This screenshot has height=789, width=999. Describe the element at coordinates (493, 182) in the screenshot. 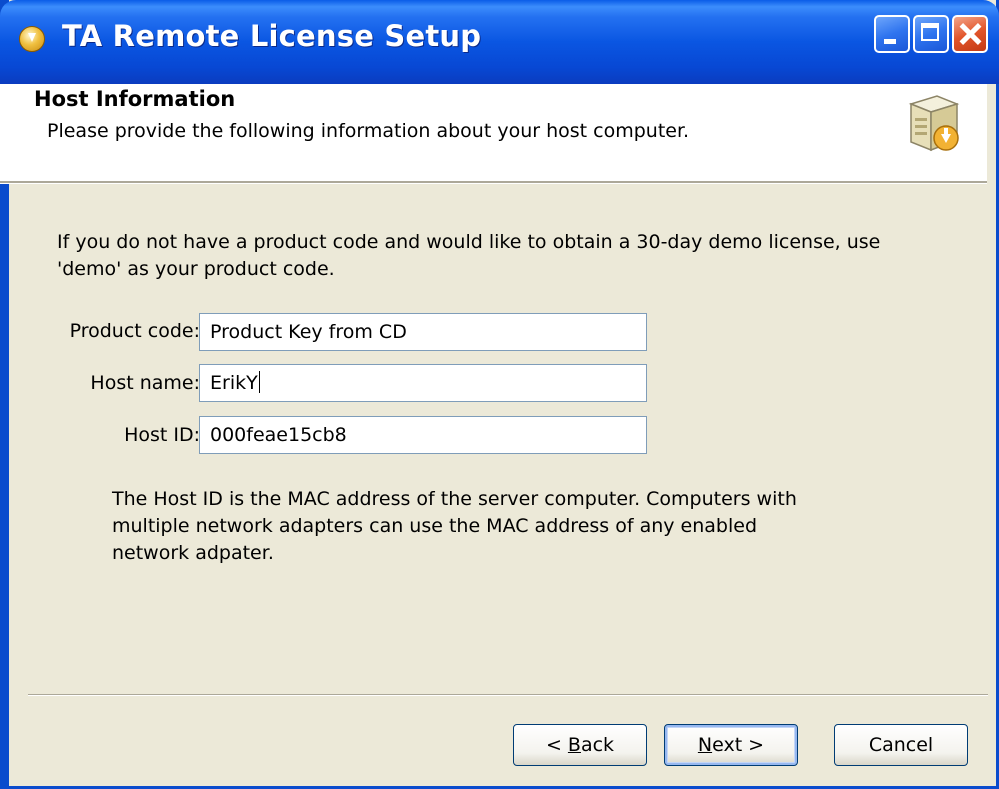

I see `header-divider` at that location.